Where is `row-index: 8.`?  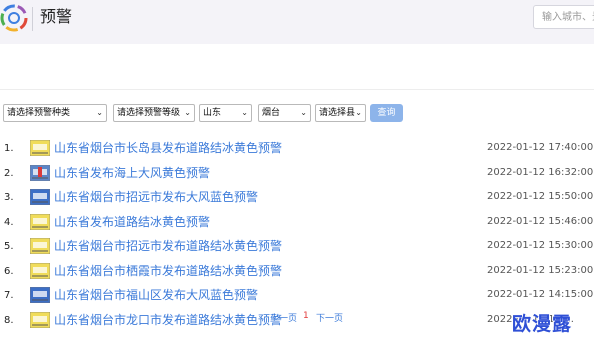 row-index: 8. is located at coordinates (9, 320).